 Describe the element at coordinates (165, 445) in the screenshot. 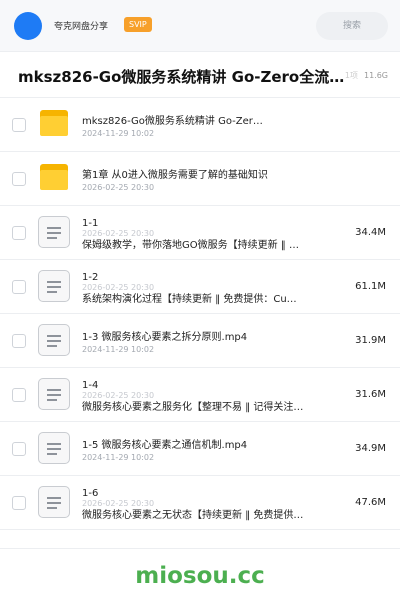

I see `file-name: 1-5 微服务核心要素之通信机制.mp4` at that location.